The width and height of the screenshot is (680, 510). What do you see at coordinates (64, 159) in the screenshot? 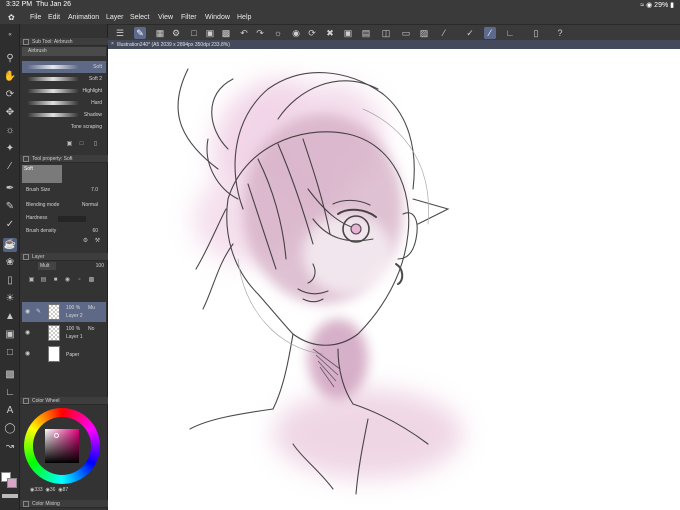
I see `tool-property-header: Tool property: Soft` at bounding box center [64, 159].